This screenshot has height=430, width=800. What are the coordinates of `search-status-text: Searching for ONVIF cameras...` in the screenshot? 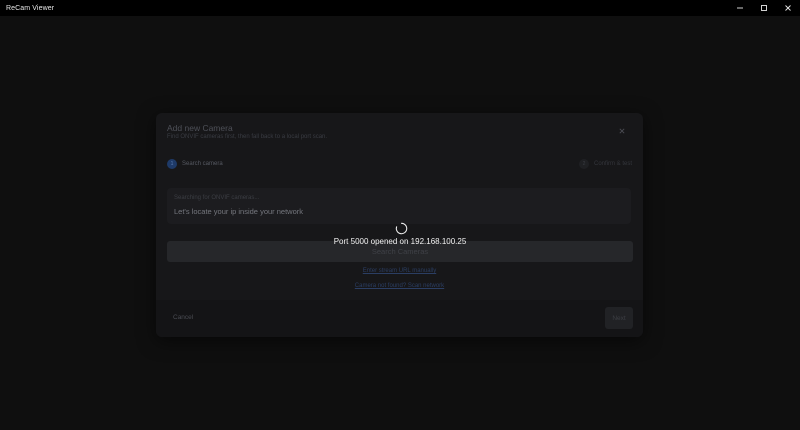 It's located at (217, 198).